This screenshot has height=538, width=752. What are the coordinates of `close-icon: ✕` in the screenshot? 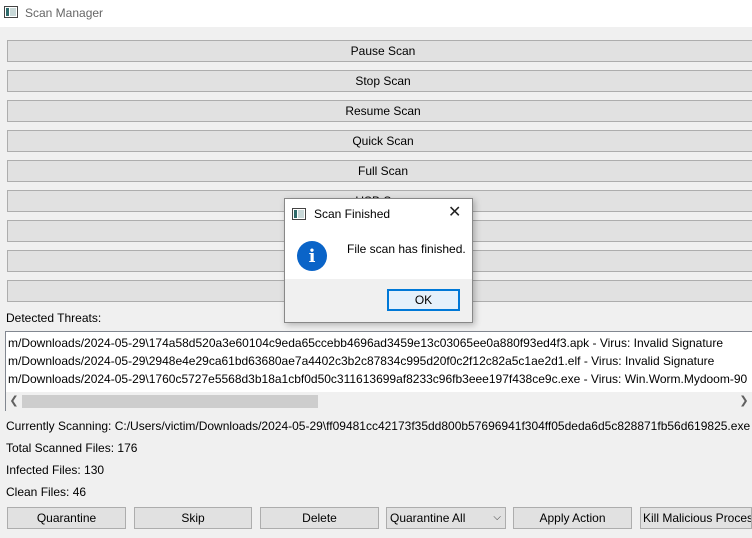 It's located at (454, 213).